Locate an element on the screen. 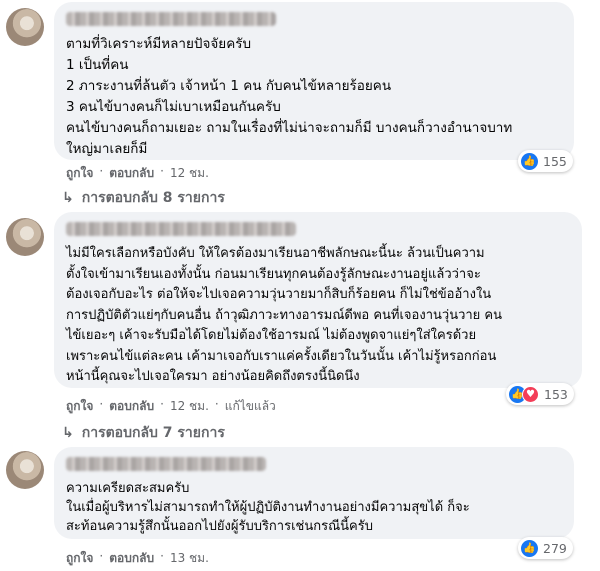 The height and width of the screenshot is (571, 600). comment-actions: ถูกใจ · ตอบกลับ · 12 ชม. · แก้ไขแล้ว is located at coordinates (171, 406).